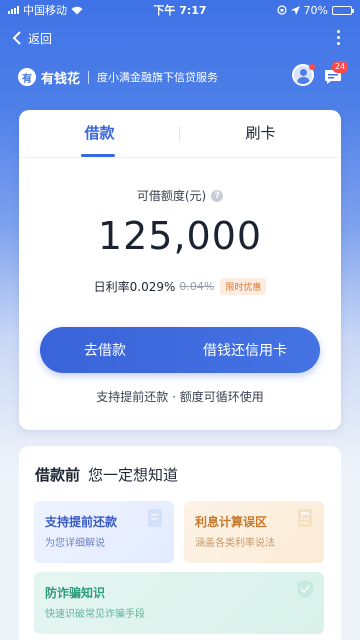 Image resolution: width=360 pixels, height=640 pixels. What do you see at coordinates (343, 10) in the screenshot?
I see `battery-icon` at bounding box center [343, 10].